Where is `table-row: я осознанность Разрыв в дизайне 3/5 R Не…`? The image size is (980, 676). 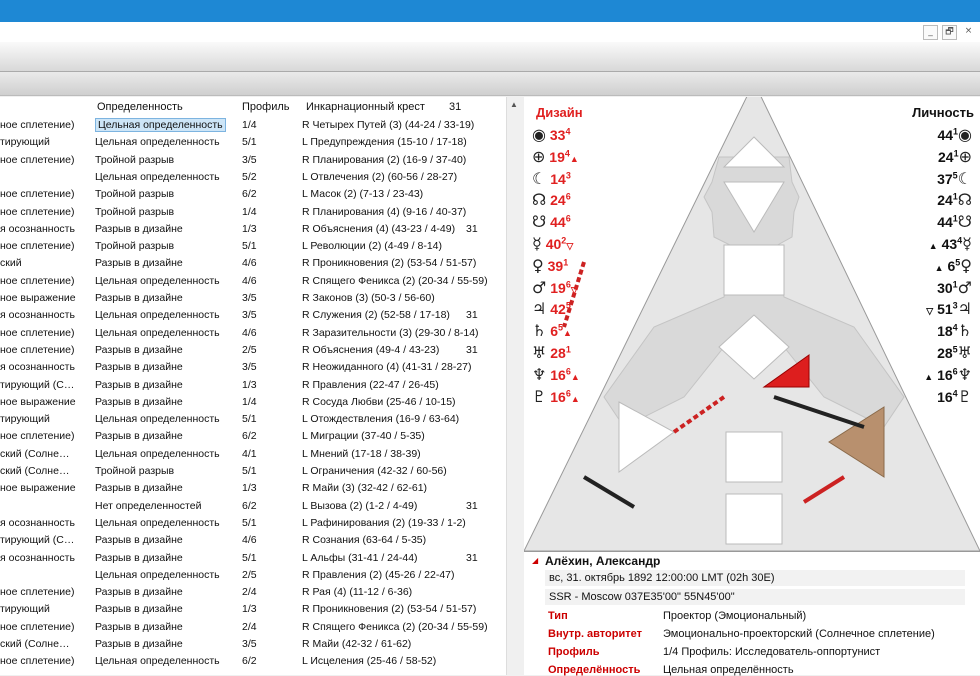 table-row: я осознанность Разрыв в дизайне 3/5 R Не… is located at coordinates (253, 367).